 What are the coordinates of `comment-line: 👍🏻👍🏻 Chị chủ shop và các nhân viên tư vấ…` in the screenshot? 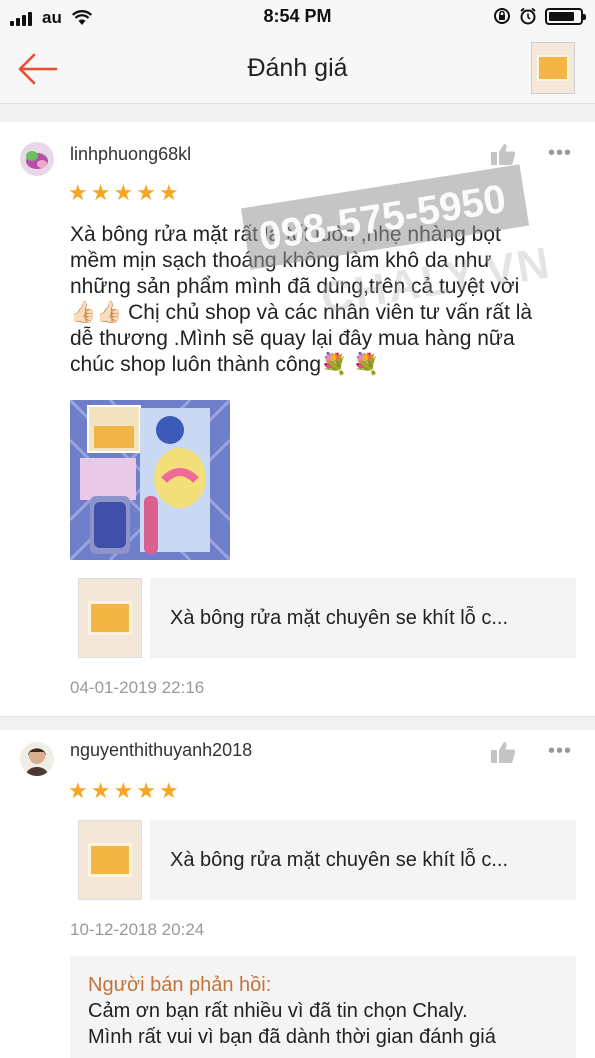 It's located at (301, 312).